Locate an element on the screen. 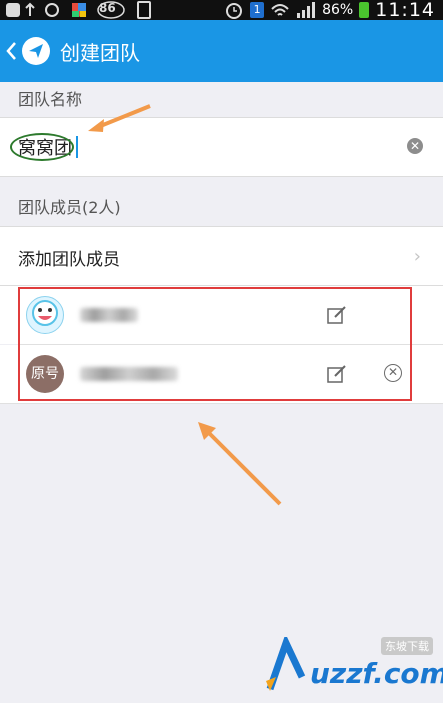 The image size is (443, 703). arrow-to-name-field is located at coordinates (119, 118).